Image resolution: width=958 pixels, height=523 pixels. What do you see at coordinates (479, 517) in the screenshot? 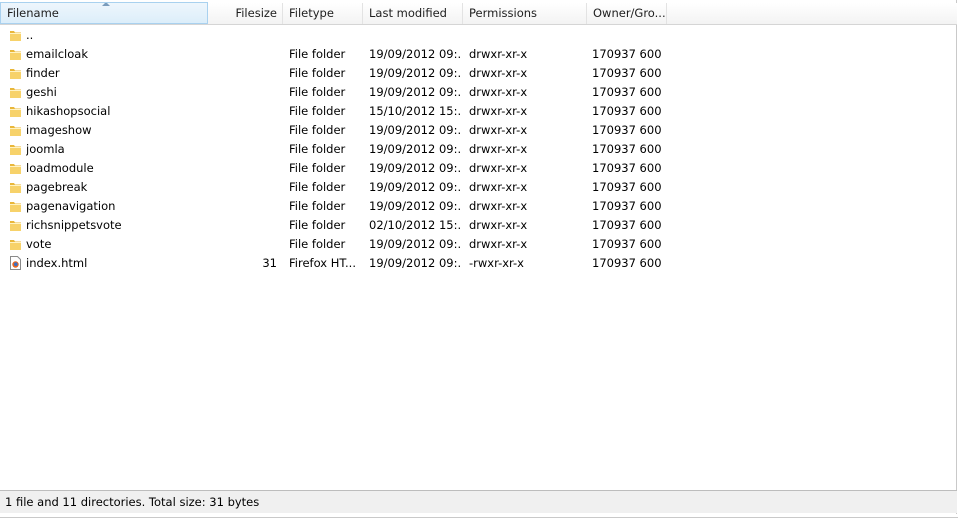
I see `divider` at bounding box center [479, 517].